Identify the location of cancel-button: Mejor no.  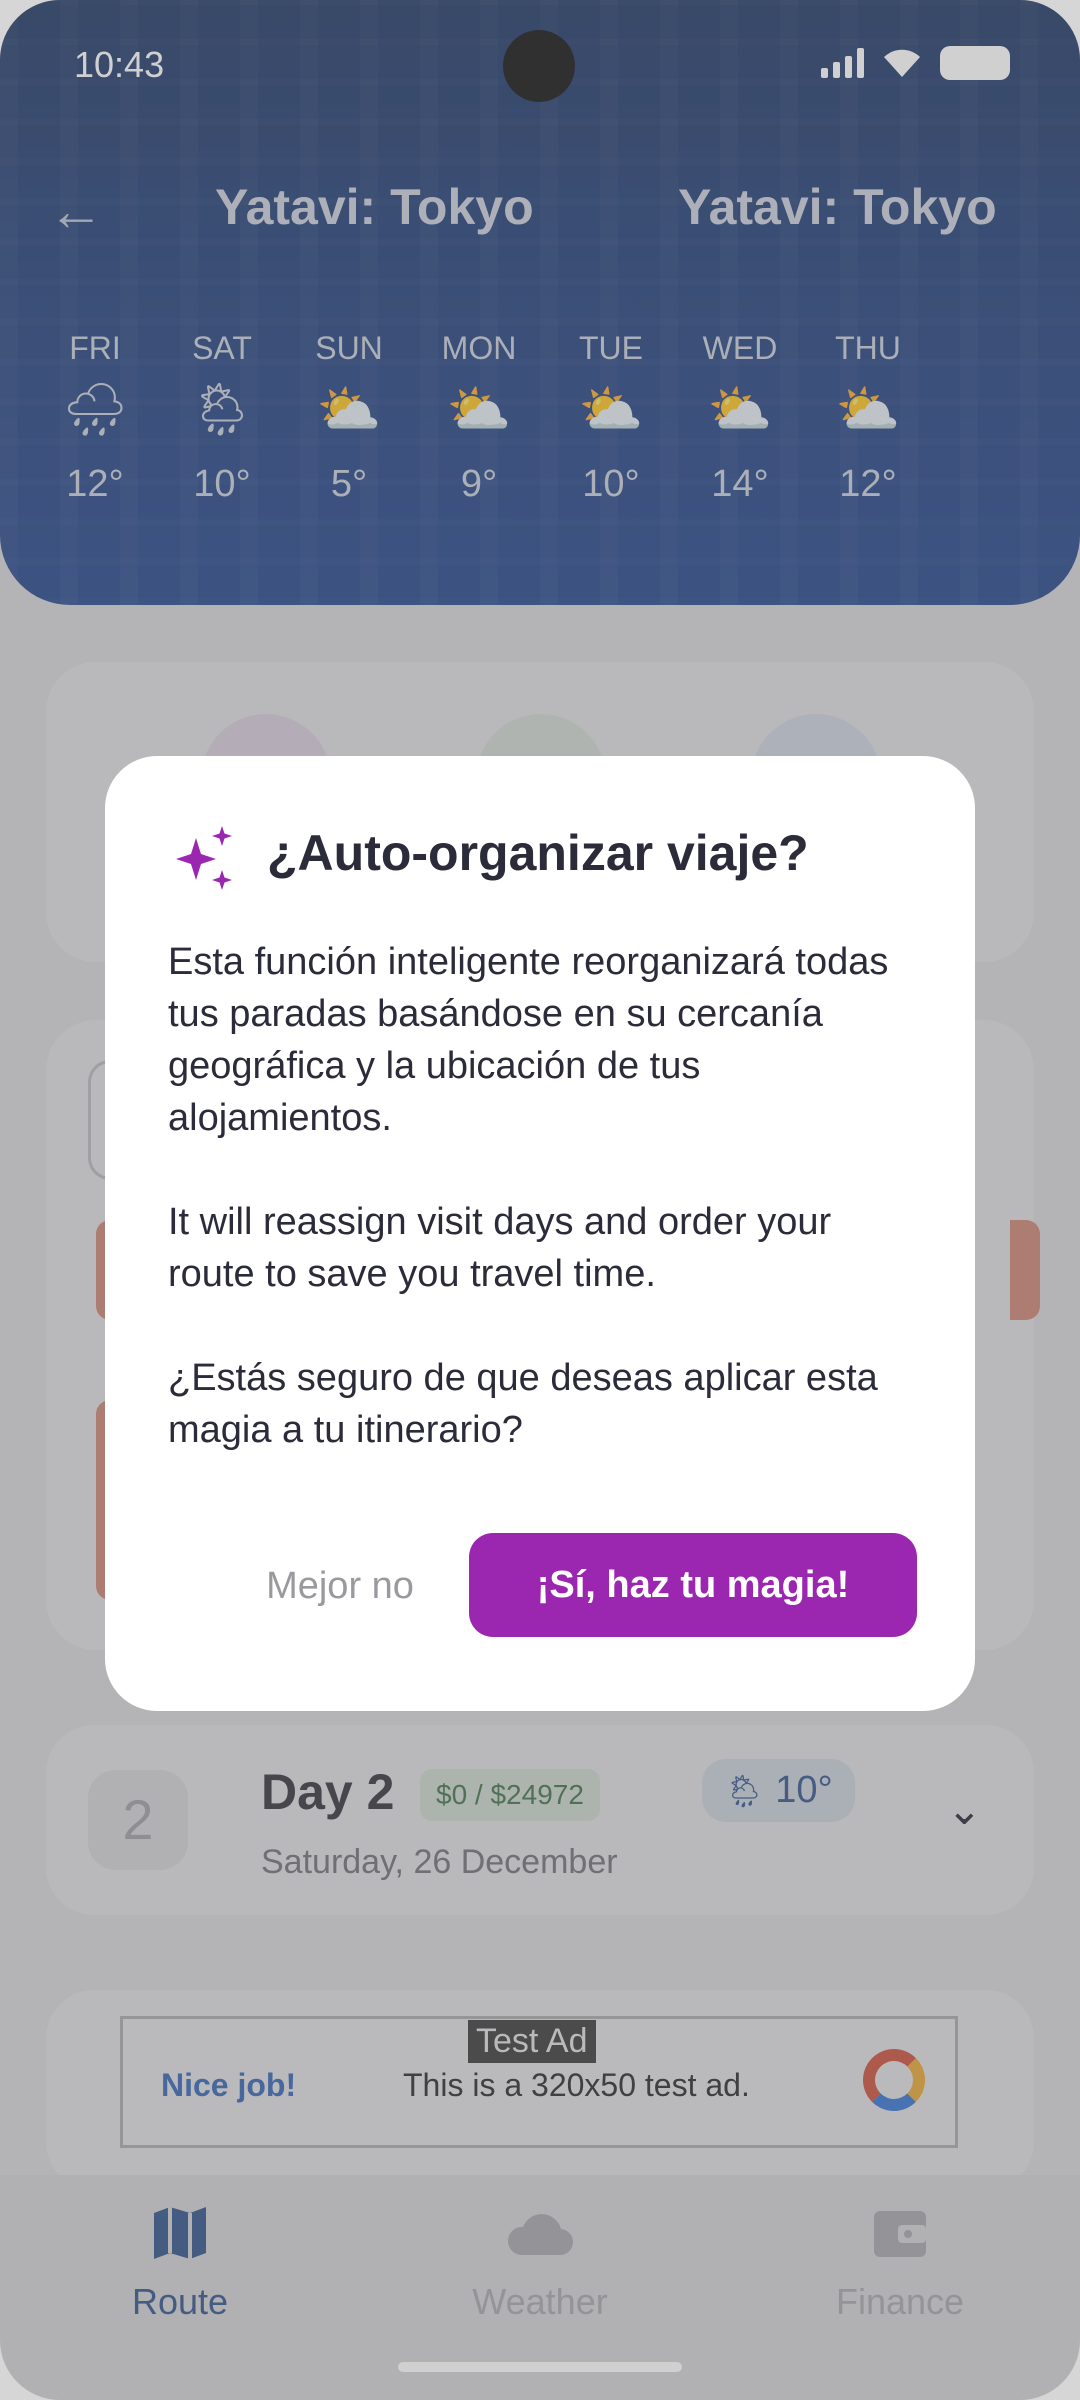
(340, 1586).